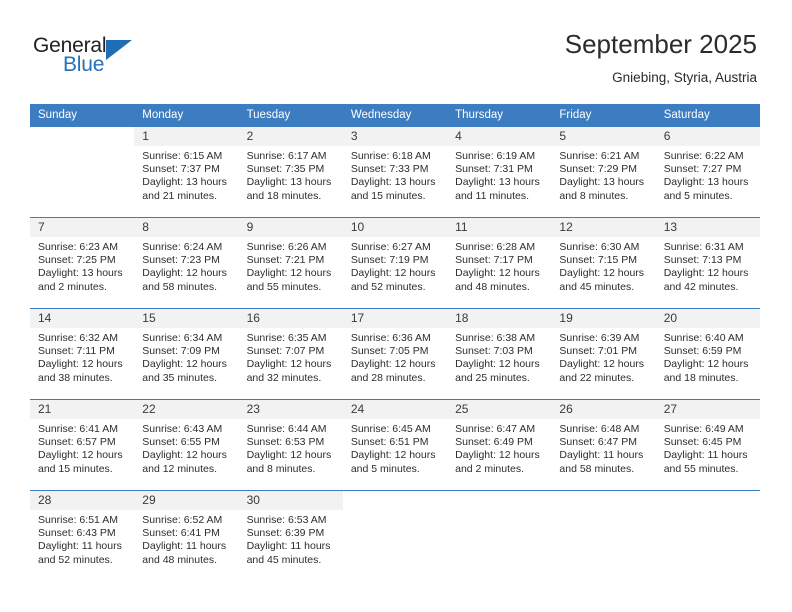 The height and width of the screenshot is (612, 792). Describe the element at coordinates (494, 351) in the screenshot. I see `sunset-time: Sunset: 7:03 PM` at that location.